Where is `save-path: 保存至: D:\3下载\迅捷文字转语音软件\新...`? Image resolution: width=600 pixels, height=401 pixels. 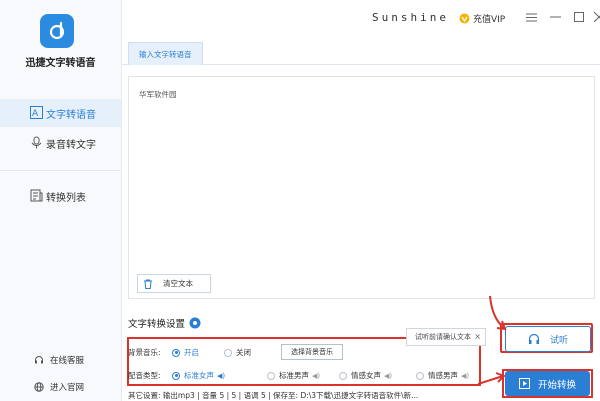
save-path: 保存至: D:\3下载\迅捷文字转语音软件\新... is located at coordinates (345, 395).